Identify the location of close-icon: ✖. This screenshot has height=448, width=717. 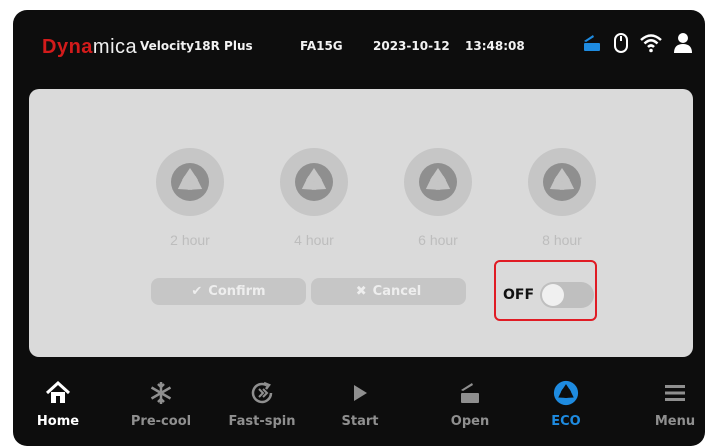
(361, 291).